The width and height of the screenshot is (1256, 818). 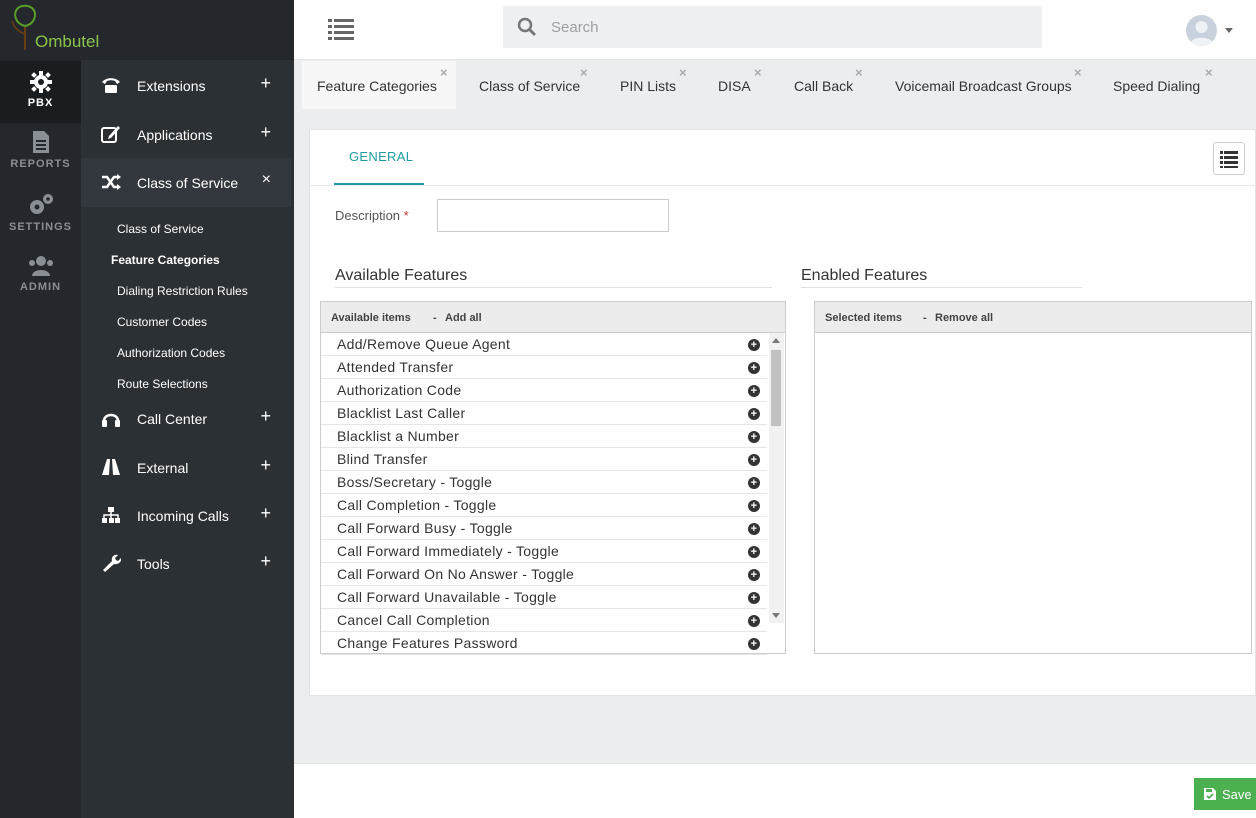 I want to click on tab-pin-lists: PIN Lists ×, so click(x=645, y=85).